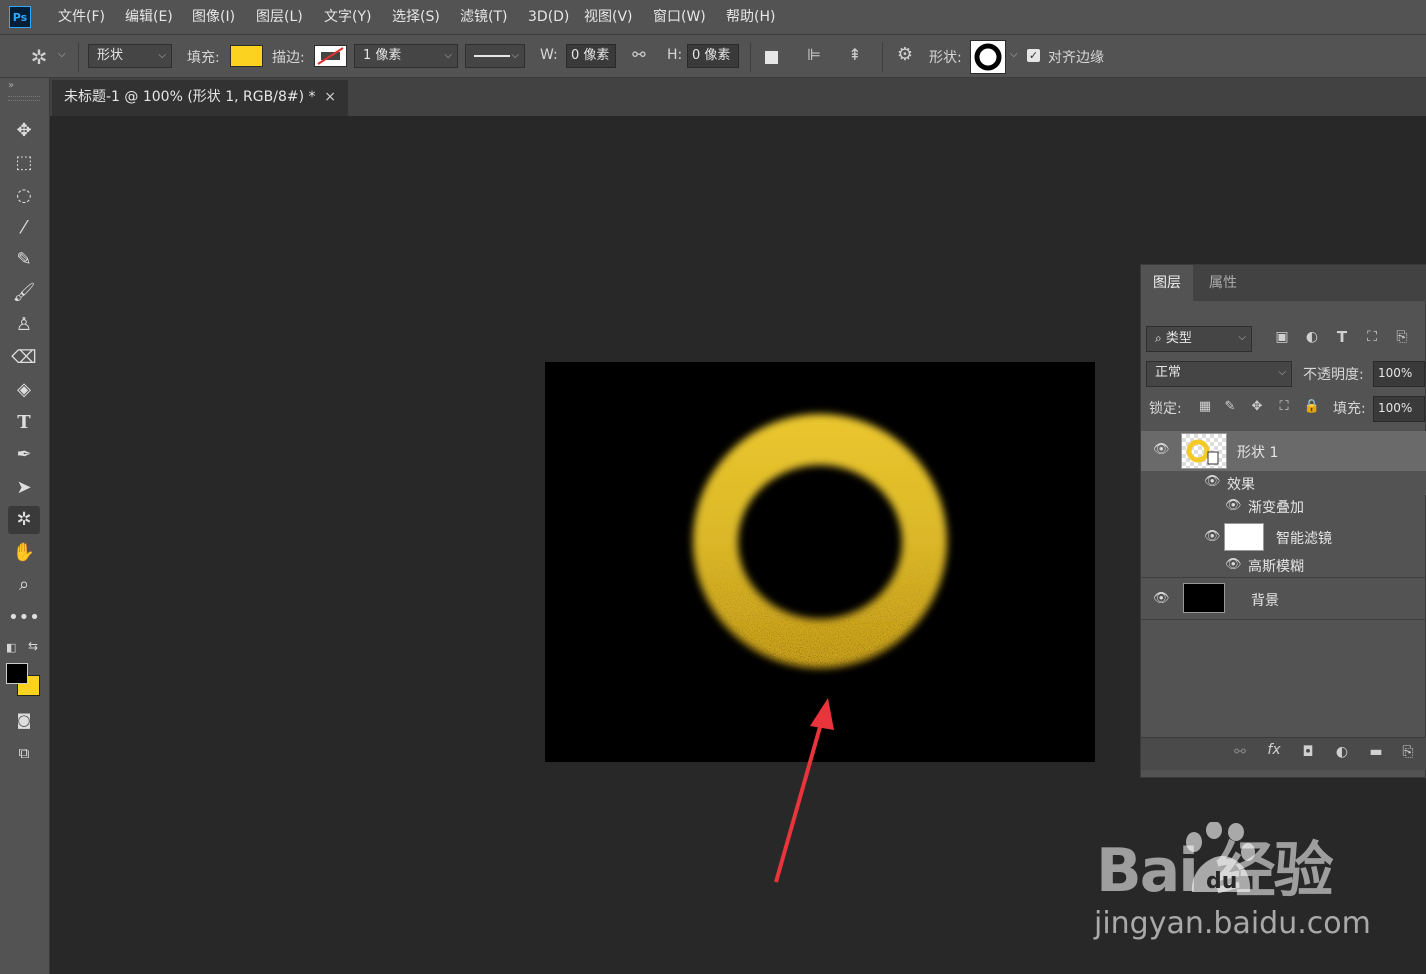 Image resolution: width=1426 pixels, height=974 pixels. What do you see at coordinates (11, 647) in the screenshot?
I see `default-colors-icon: ◧` at bounding box center [11, 647].